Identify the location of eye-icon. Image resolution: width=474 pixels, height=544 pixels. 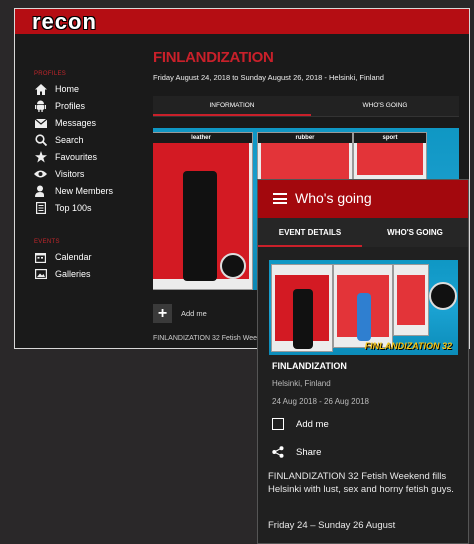
(40, 174).